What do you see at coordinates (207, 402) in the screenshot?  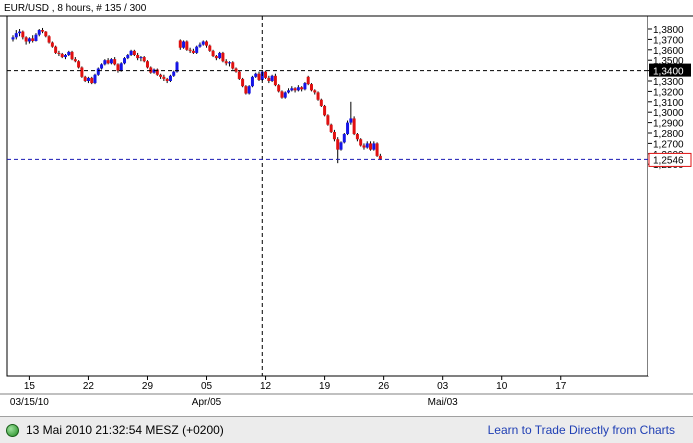 I see `month-label: Apr/05` at bounding box center [207, 402].